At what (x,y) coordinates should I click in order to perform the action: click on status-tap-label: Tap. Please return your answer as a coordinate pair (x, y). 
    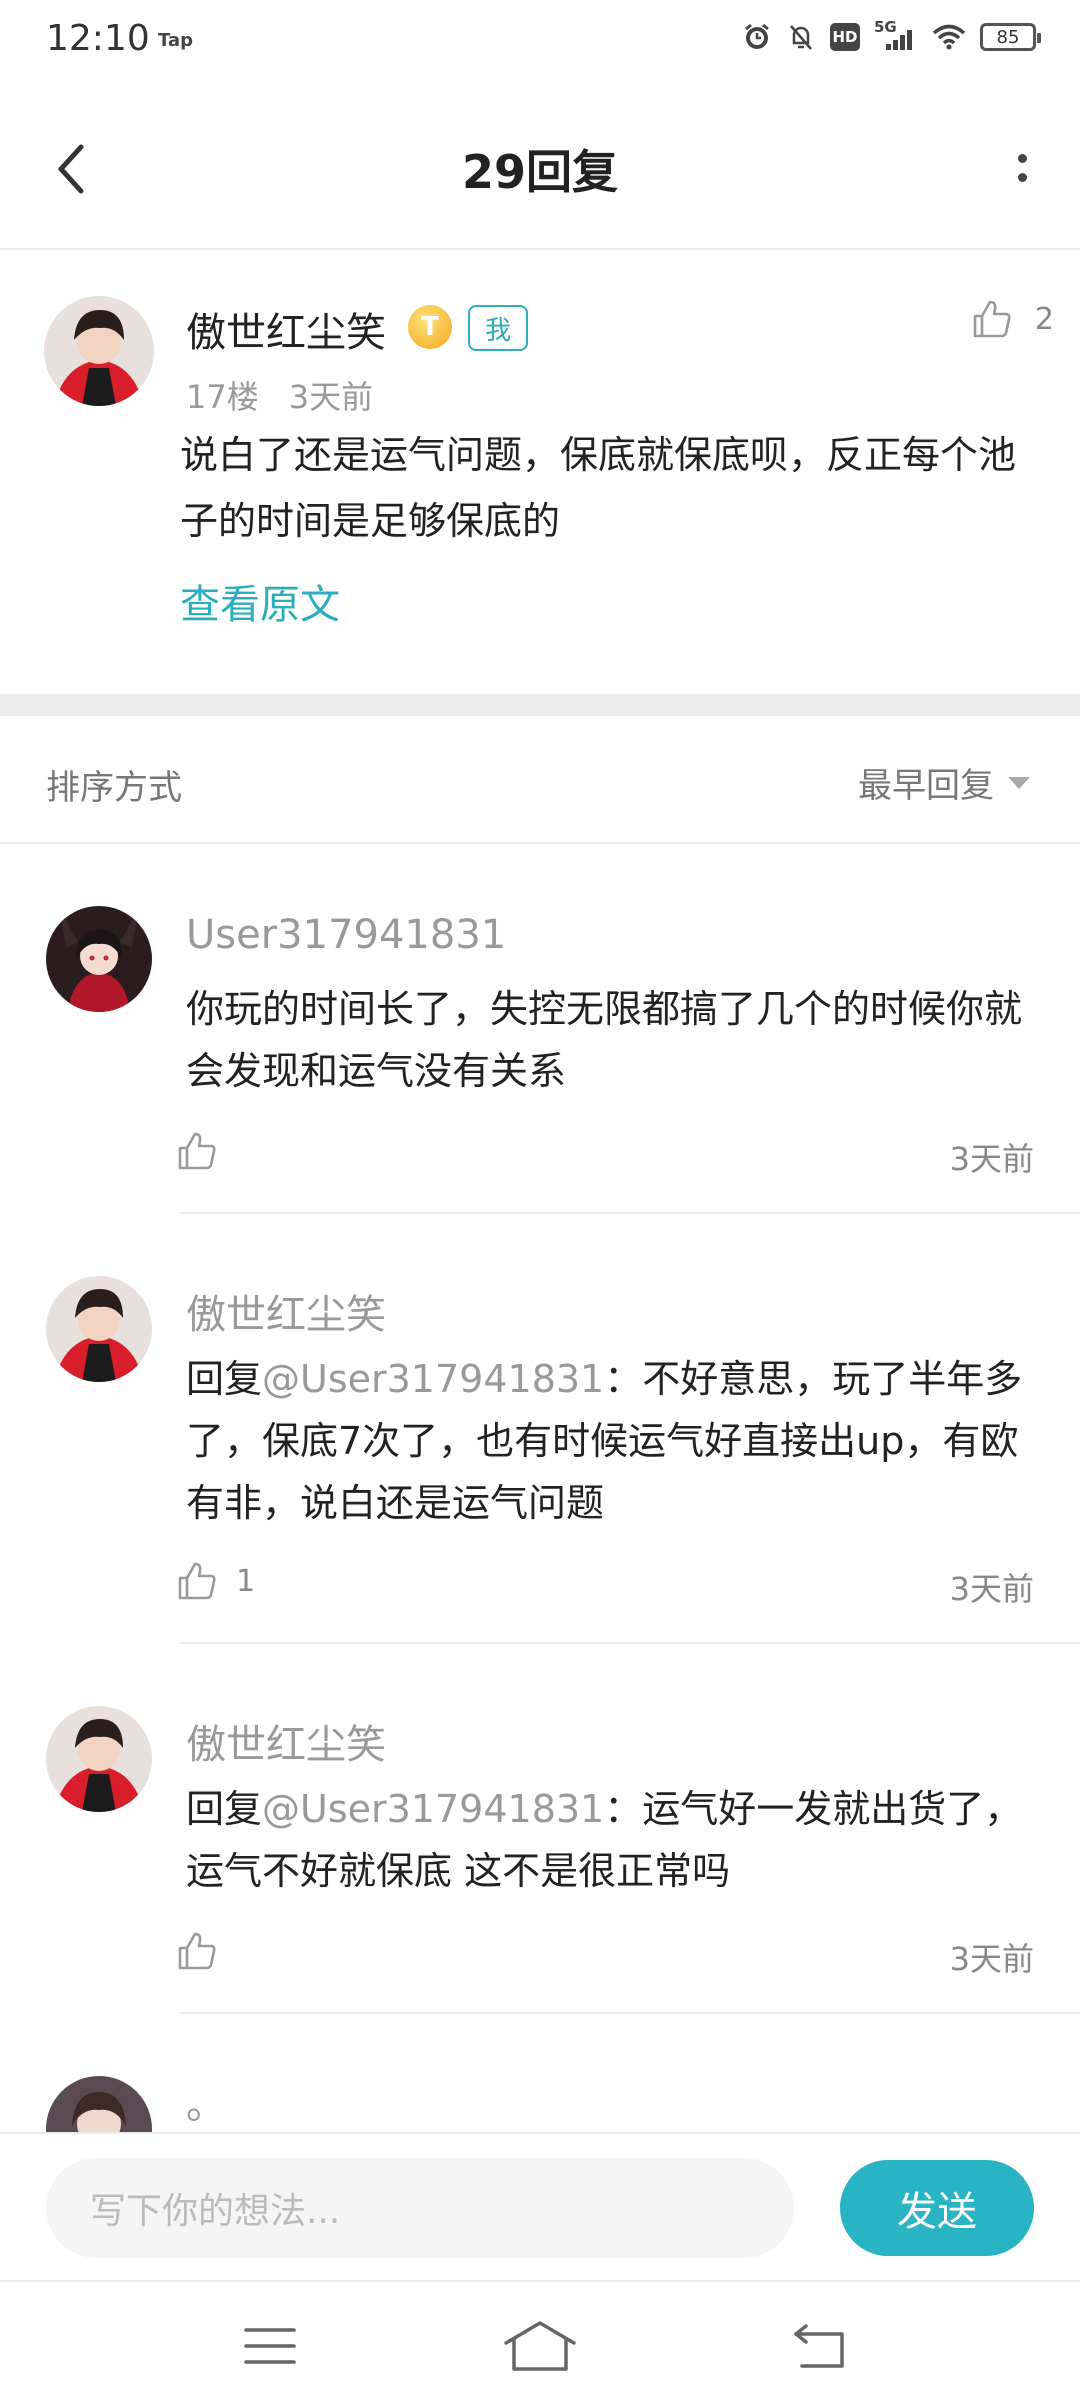
    Looking at the image, I should click on (175, 40).